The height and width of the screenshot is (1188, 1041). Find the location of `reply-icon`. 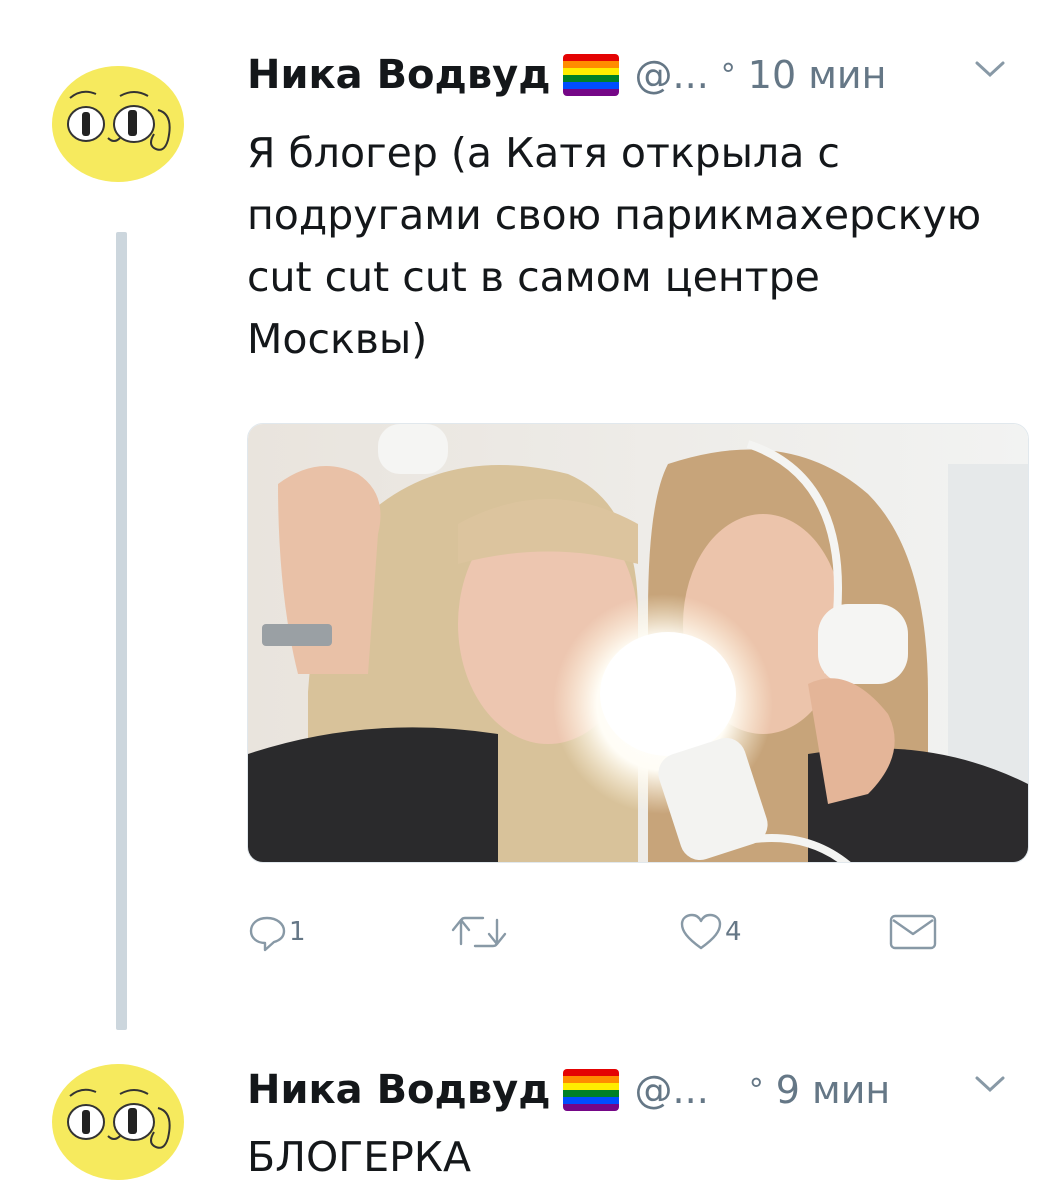

reply-icon is located at coordinates (267, 934).